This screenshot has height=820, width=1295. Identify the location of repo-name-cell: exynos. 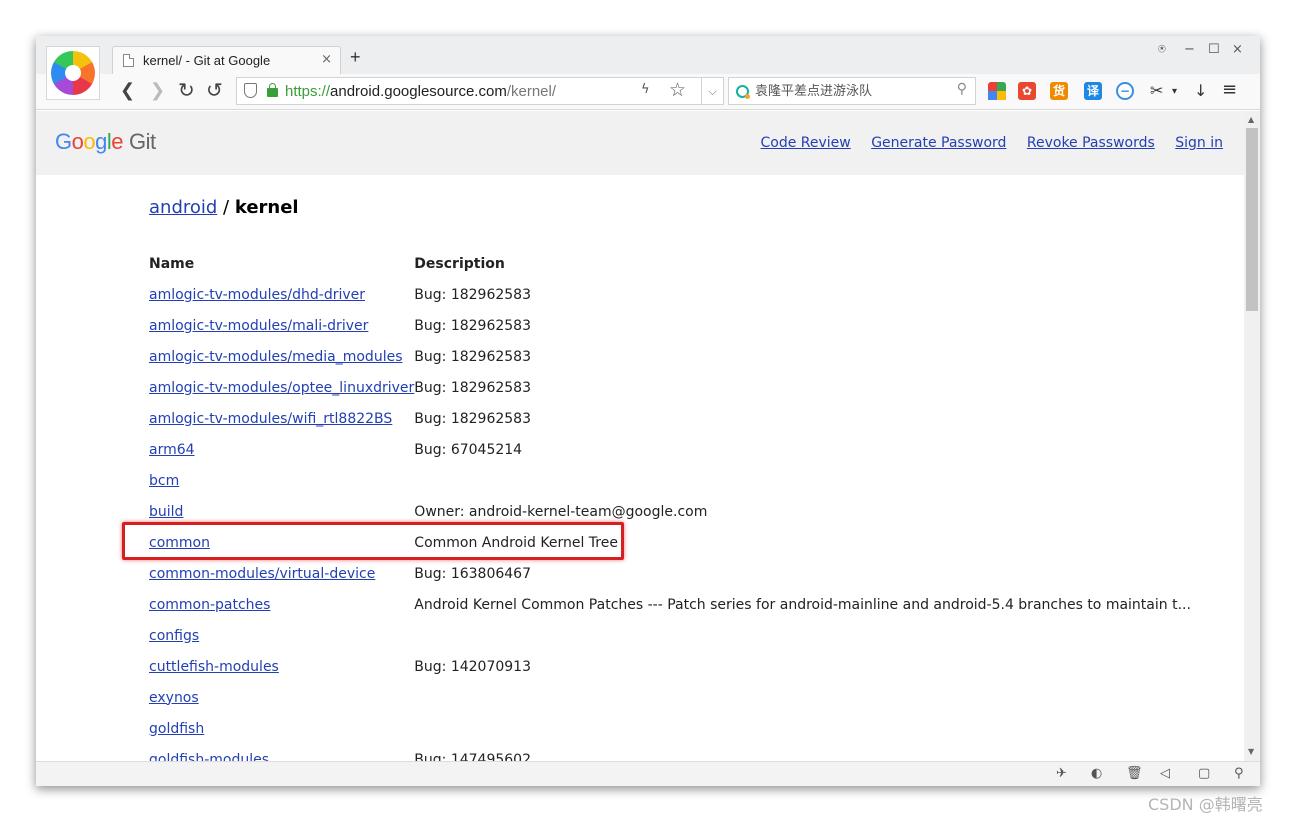
(281, 697).